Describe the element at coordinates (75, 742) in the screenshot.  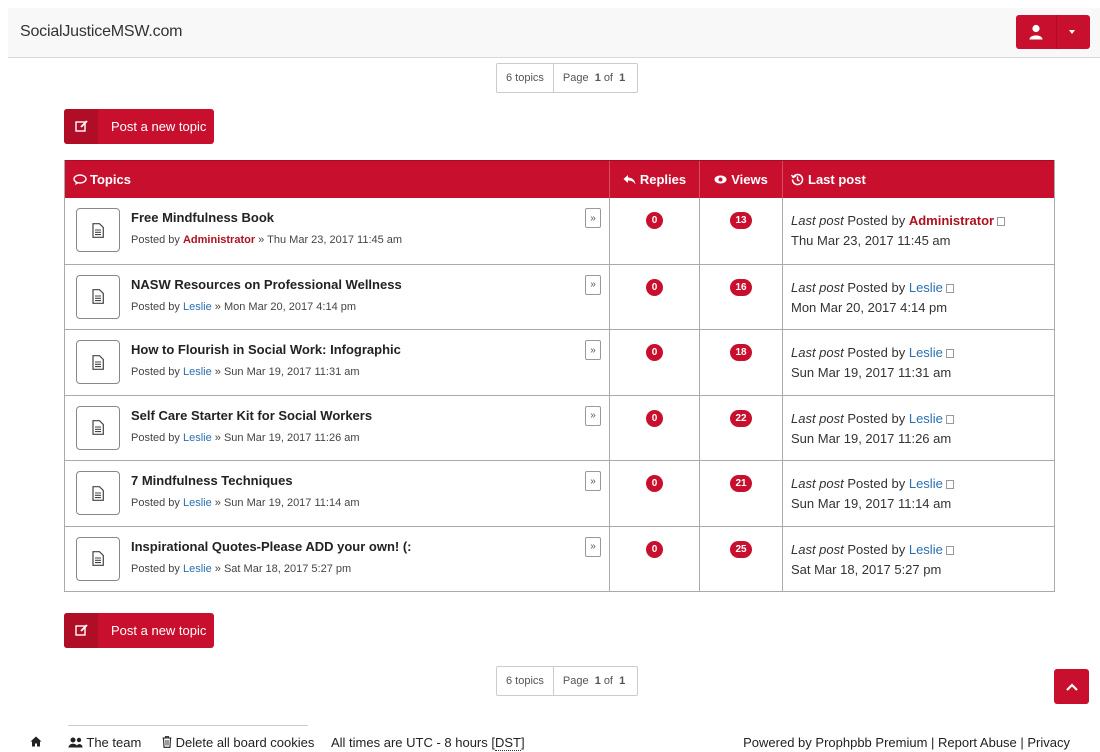
I see `users-icon` at that location.